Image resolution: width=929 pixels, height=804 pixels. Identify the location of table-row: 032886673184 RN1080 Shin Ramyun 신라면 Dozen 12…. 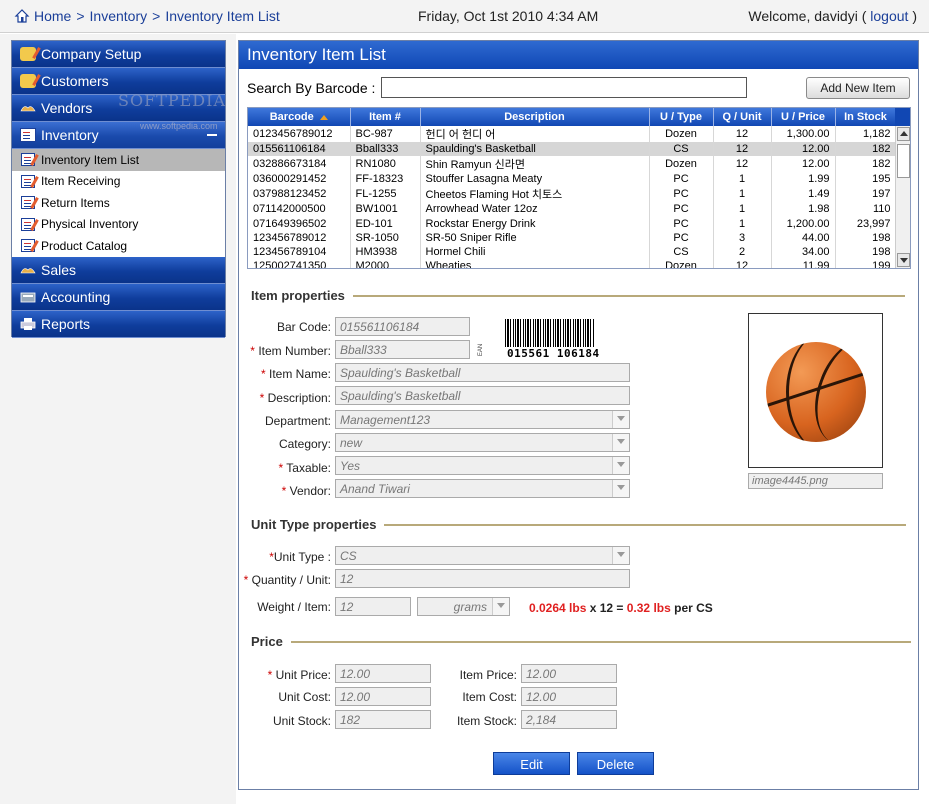
(572, 164).